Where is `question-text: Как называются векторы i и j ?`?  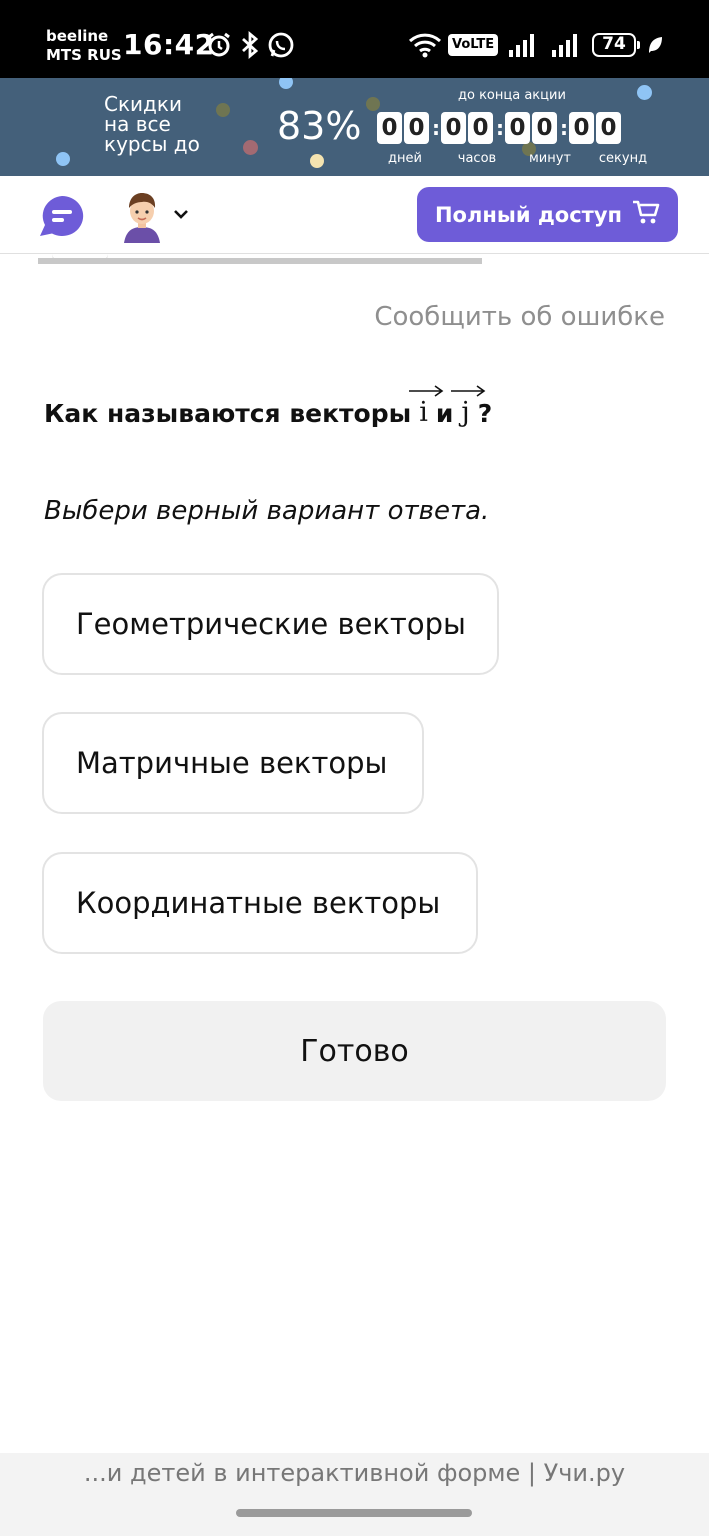 question-text: Как называются векторы i и j ? is located at coordinates (268, 400).